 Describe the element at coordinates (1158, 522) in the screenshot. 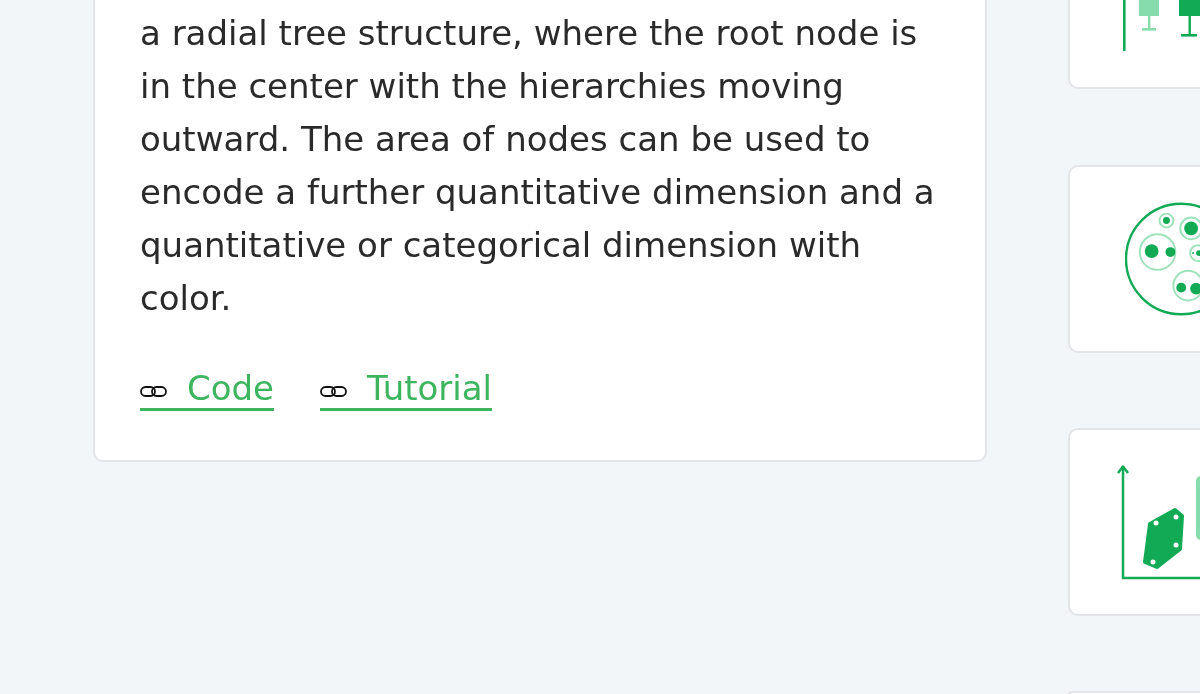

I see `scatter-plot-icon` at that location.